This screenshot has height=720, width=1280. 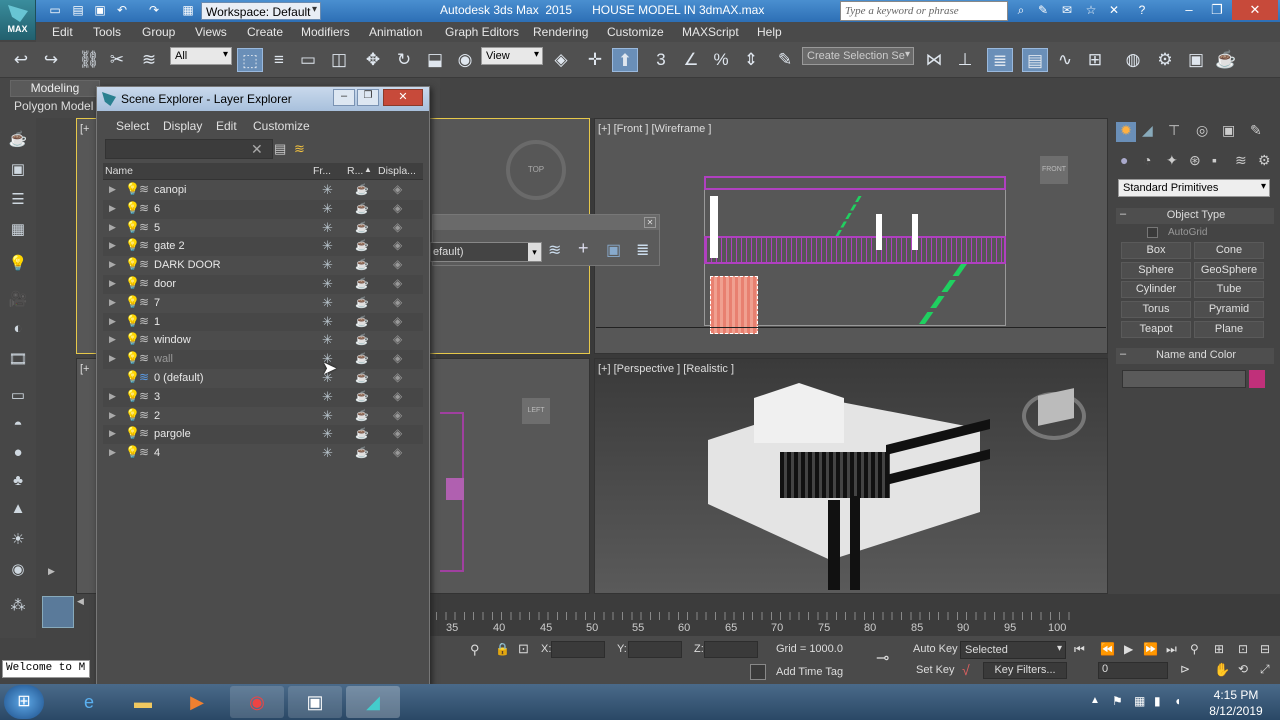 I want to click on go-to-start-icon: ⏮, so click(x=1079, y=649).